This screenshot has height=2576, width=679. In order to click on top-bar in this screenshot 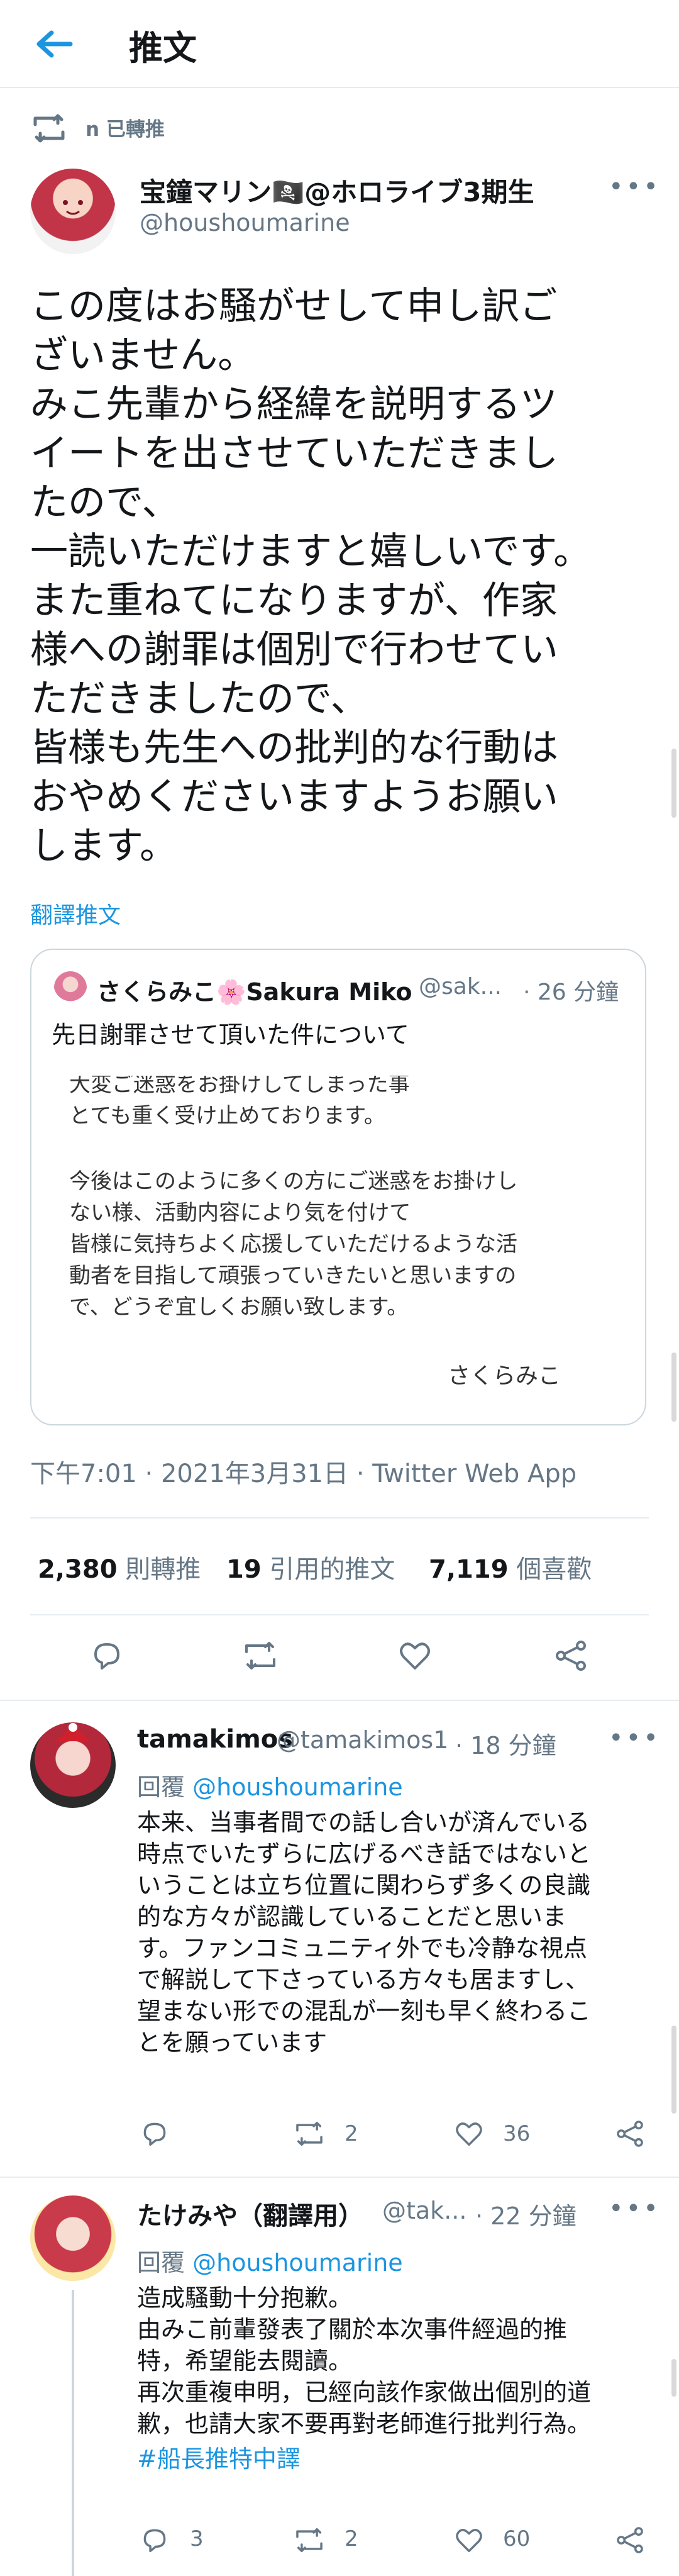, I will do `click(339, 44)`.